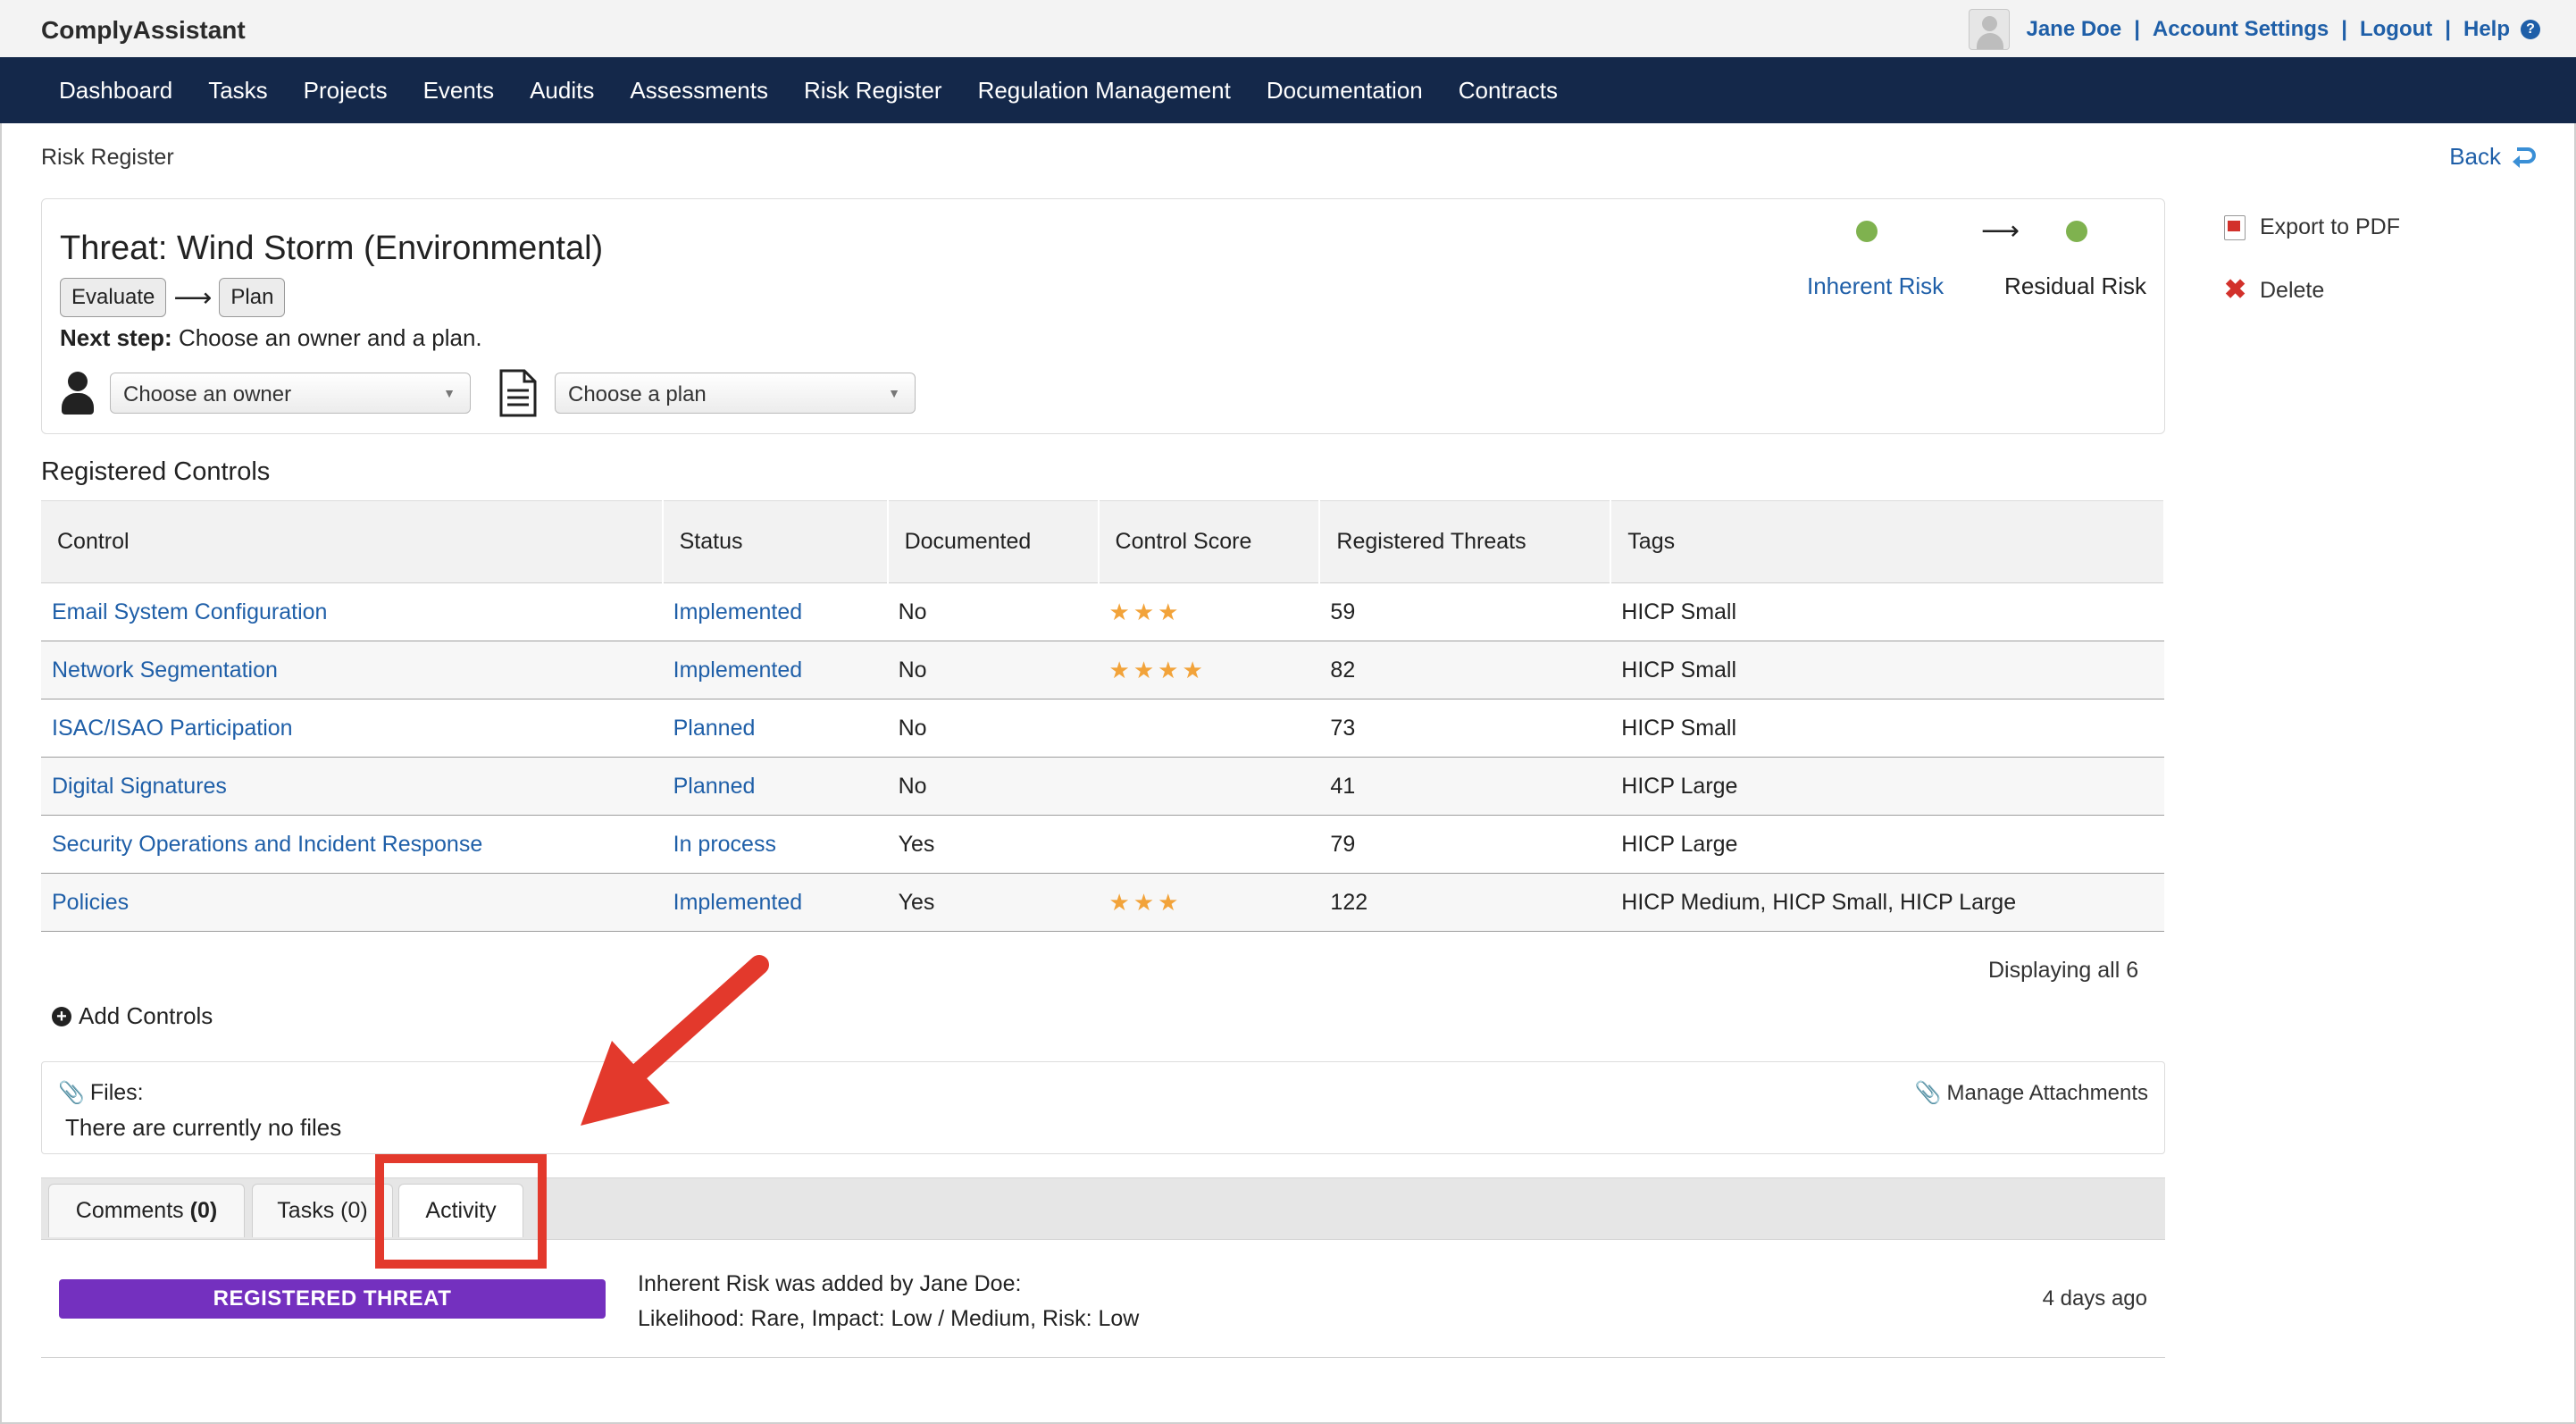 This screenshot has width=2576, height=1424. What do you see at coordinates (1888, 541) in the screenshot?
I see `column-header-tags: Tags` at bounding box center [1888, 541].